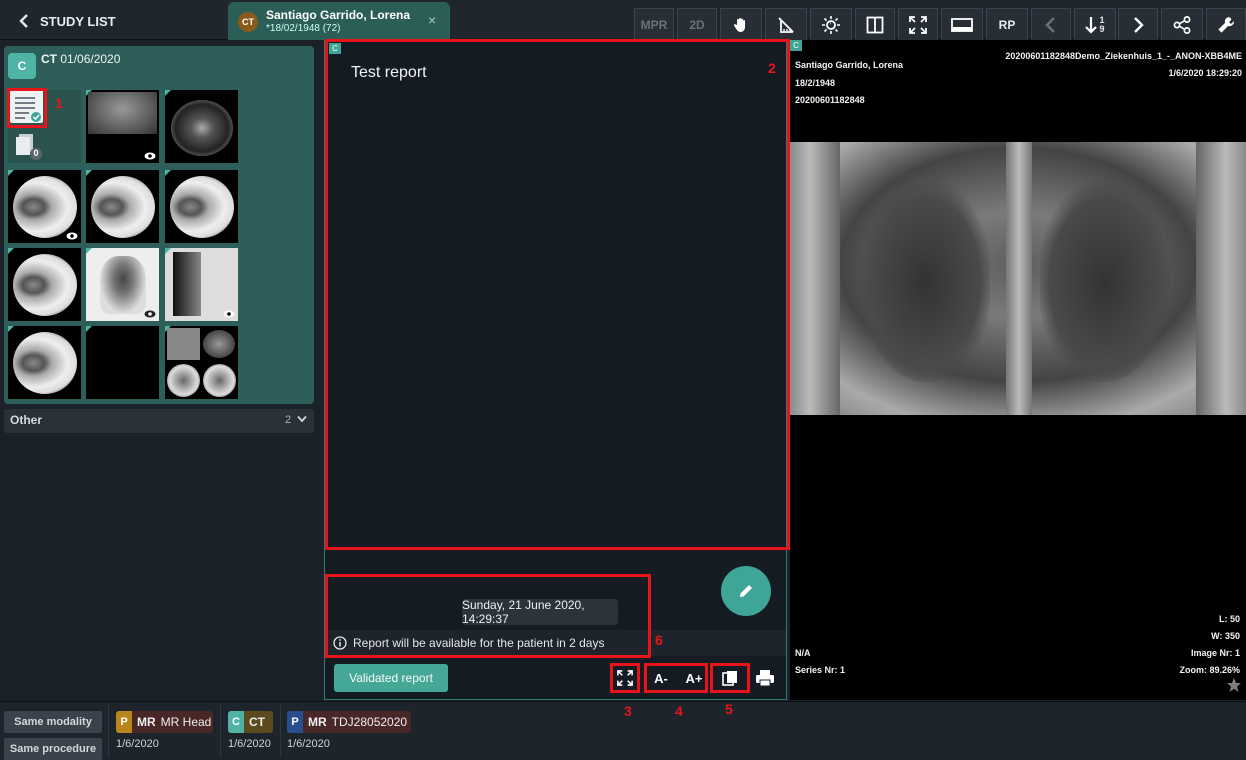 The width and height of the screenshot is (1246, 760). What do you see at coordinates (122, 362) in the screenshot?
I see `thumbnail-empty` at bounding box center [122, 362].